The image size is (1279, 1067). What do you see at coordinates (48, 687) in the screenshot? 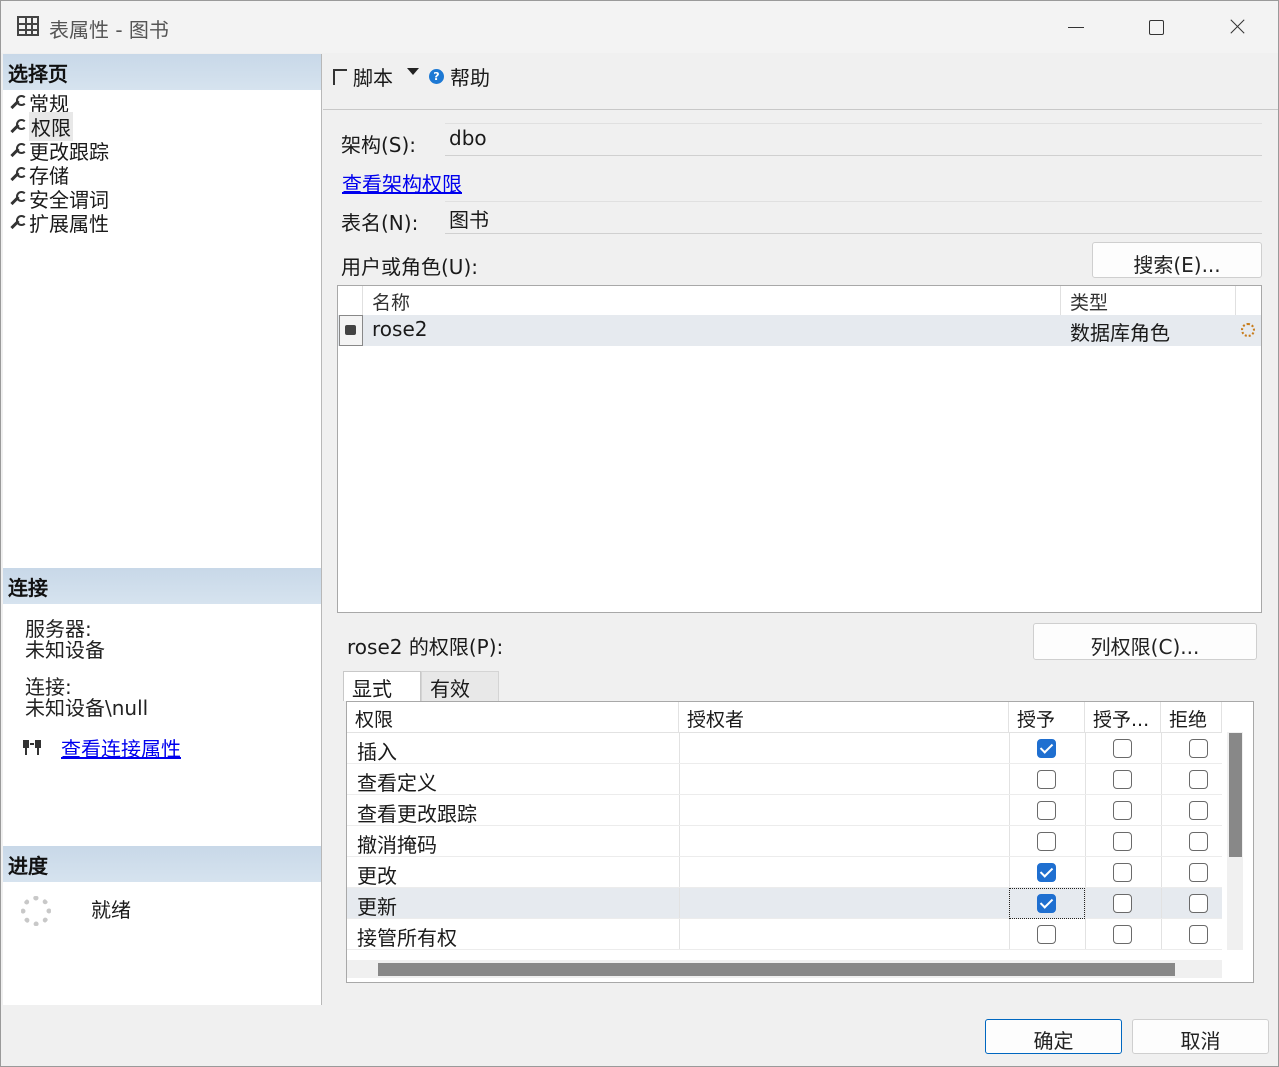
I see `connection-label: 连接:` at bounding box center [48, 687].